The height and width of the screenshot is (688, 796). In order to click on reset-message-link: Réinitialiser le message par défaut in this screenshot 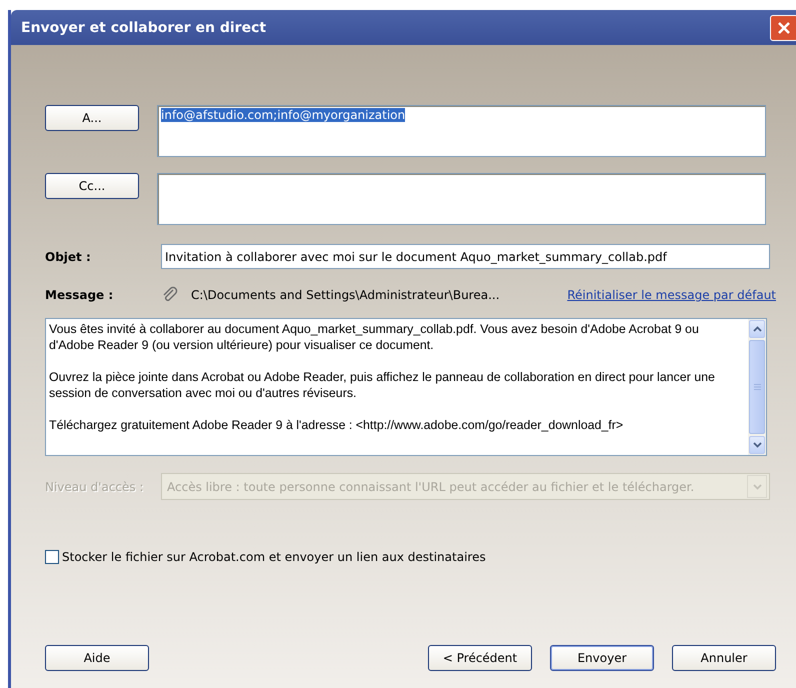, I will do `click(671, 295)`.